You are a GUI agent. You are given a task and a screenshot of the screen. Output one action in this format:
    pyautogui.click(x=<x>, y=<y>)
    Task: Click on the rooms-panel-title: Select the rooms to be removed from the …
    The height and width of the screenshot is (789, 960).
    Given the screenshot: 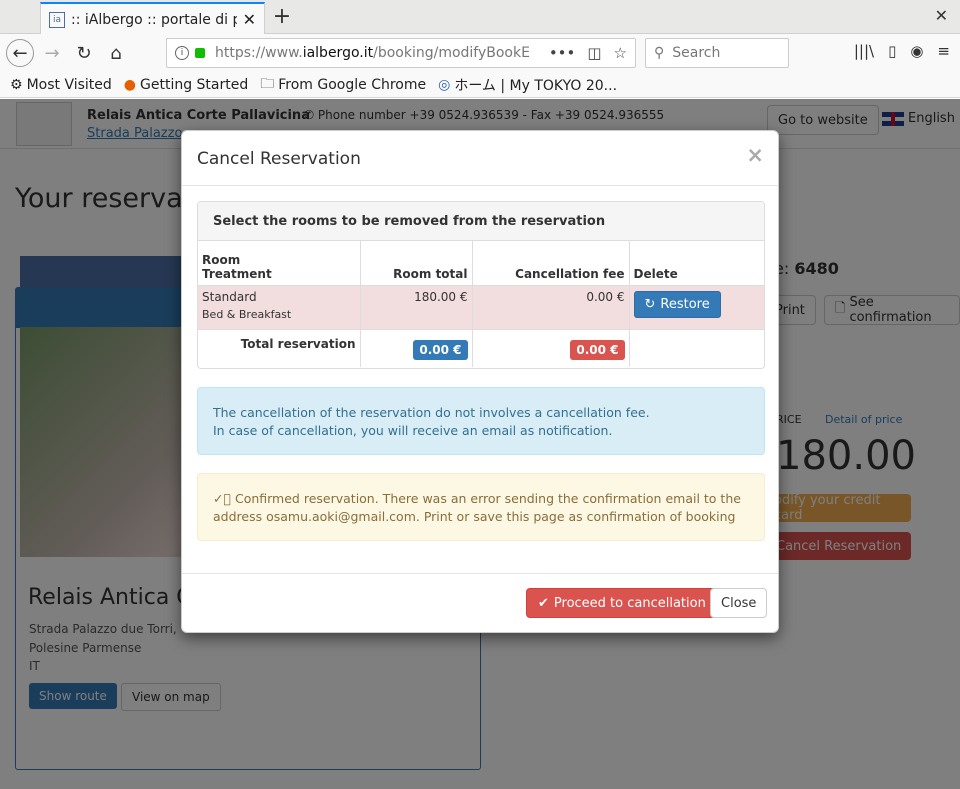 What is the action you would take?
    pyautogui.click(x=481, y=221)
    